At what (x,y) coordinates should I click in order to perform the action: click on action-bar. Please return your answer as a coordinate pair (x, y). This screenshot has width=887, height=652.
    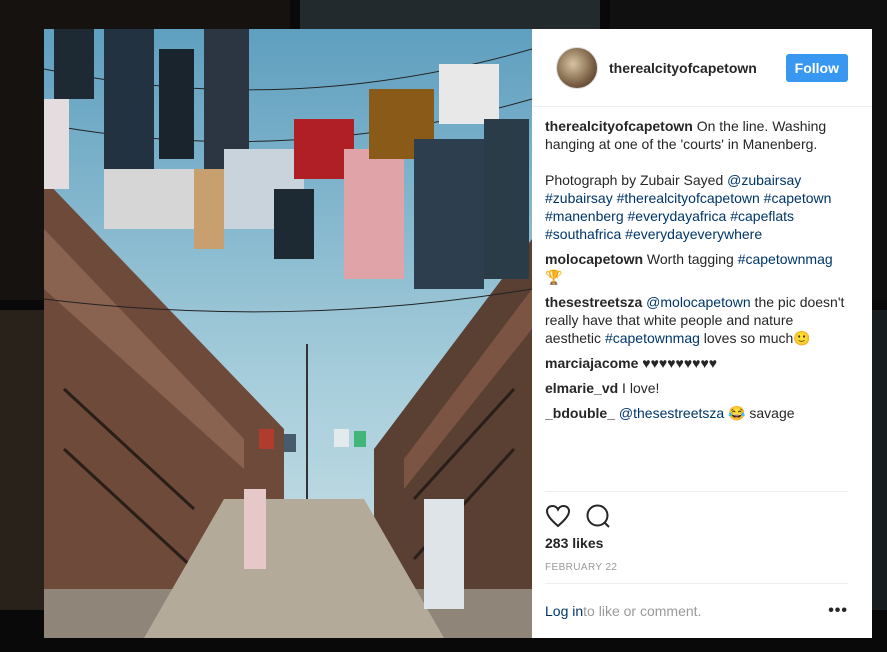
    Looking at the image, I should click on (578, 518).